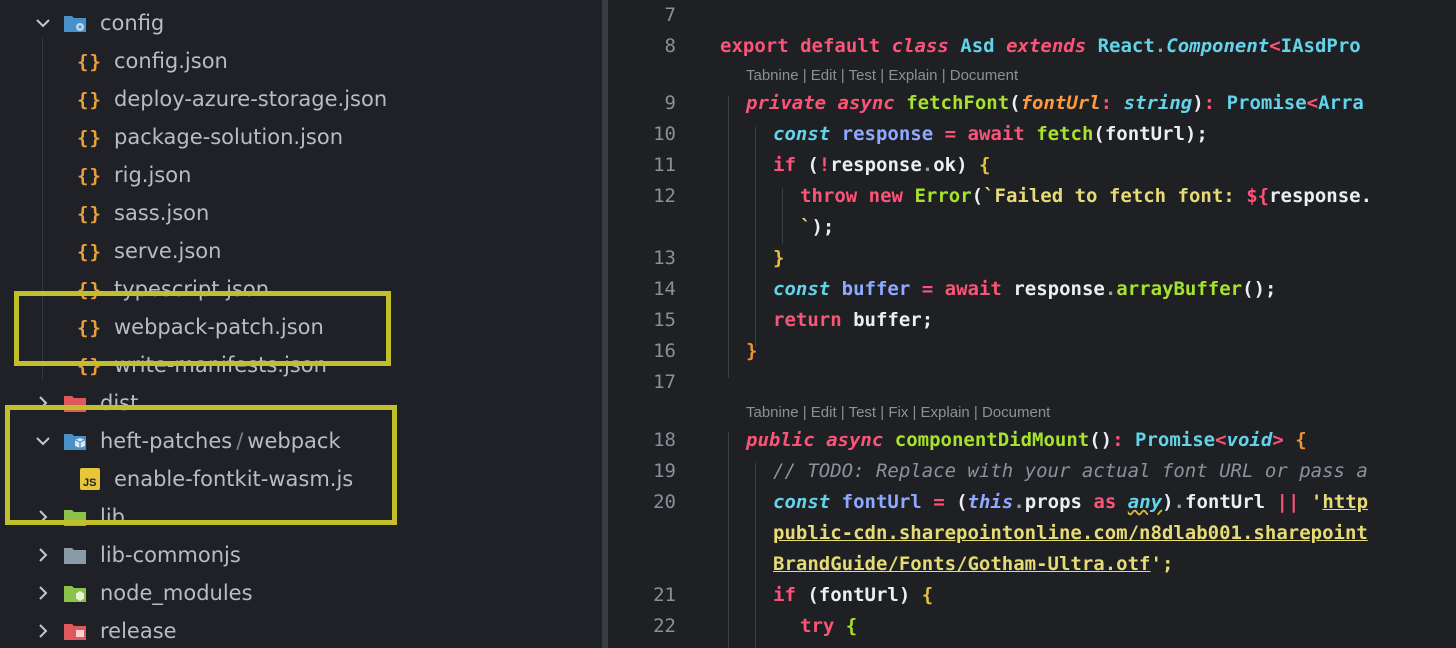  What do you see at coordinates (75, 24) in the screenshot?
I see `config-folder-icon` at bounding box center [75, 24].